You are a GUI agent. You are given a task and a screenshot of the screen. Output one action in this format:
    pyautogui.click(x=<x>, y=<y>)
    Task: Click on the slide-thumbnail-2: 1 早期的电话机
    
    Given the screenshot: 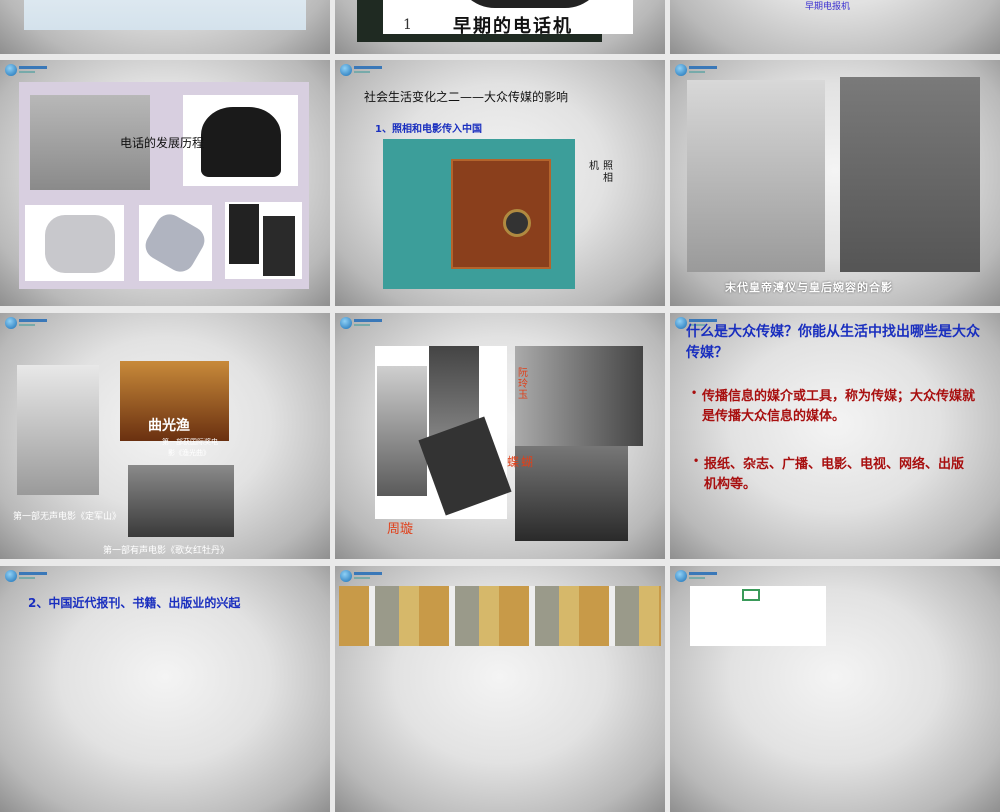 What is the action you would take?
    pyautogui.click(x=500, y=27)
    